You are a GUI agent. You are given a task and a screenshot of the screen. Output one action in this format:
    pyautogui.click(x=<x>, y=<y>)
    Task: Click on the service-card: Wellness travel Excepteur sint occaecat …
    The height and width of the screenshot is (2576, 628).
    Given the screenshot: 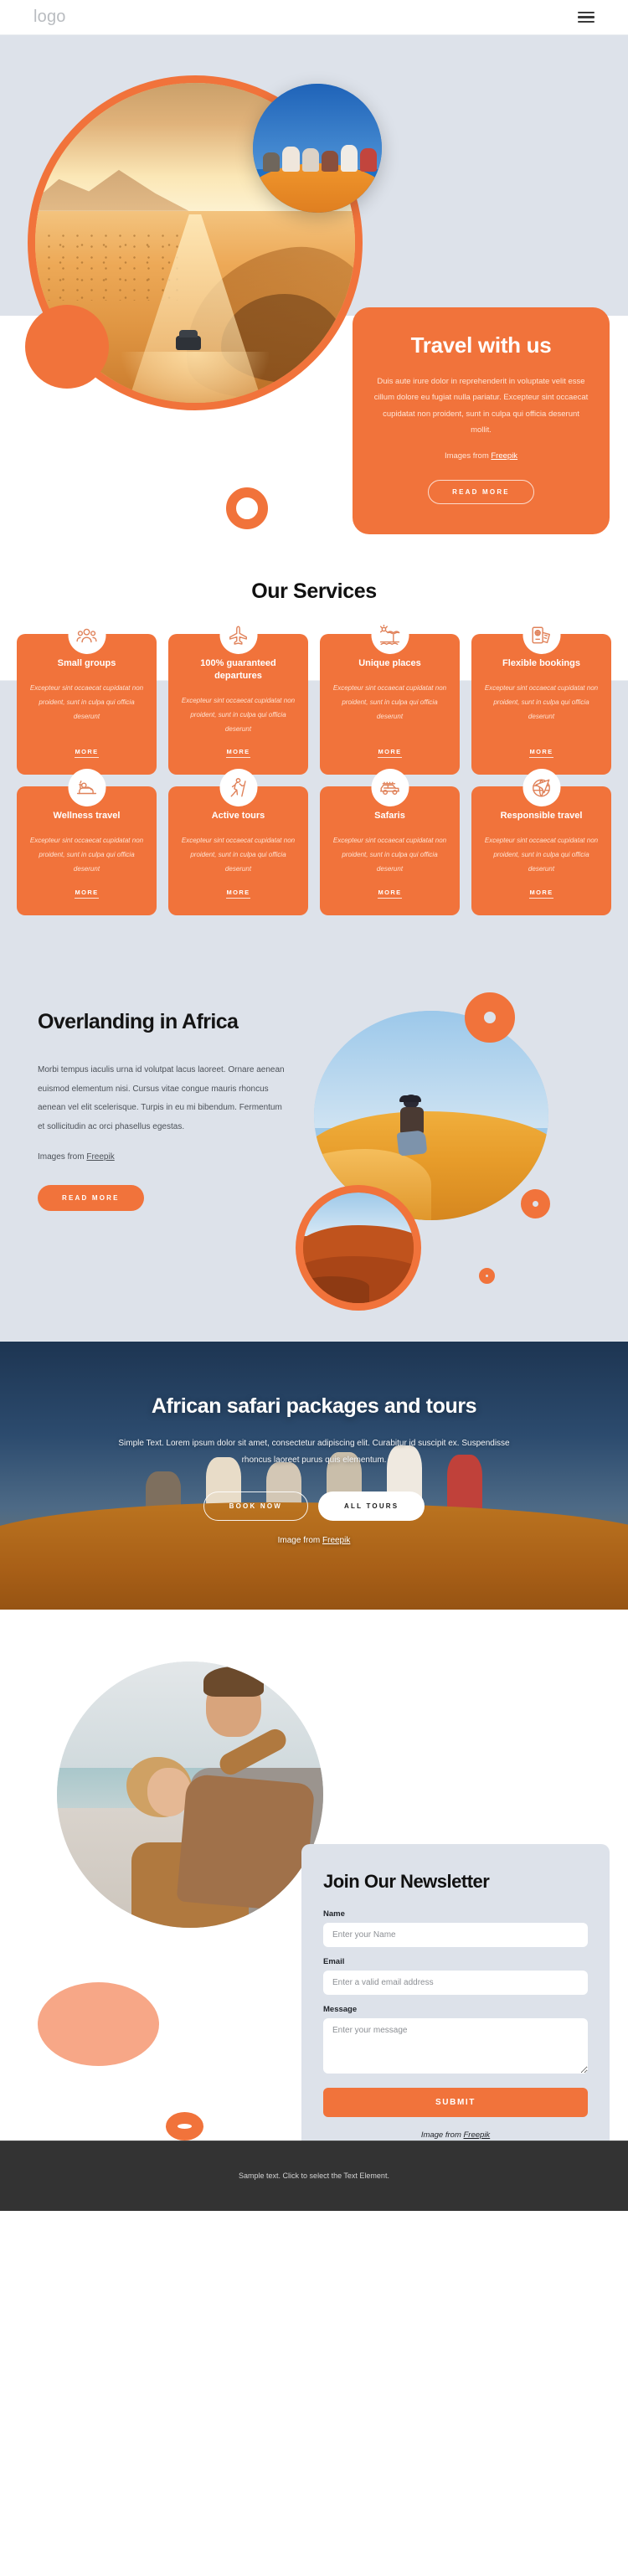 What is the action you would take?
    pyautogui.click(x=87, y=842)
    